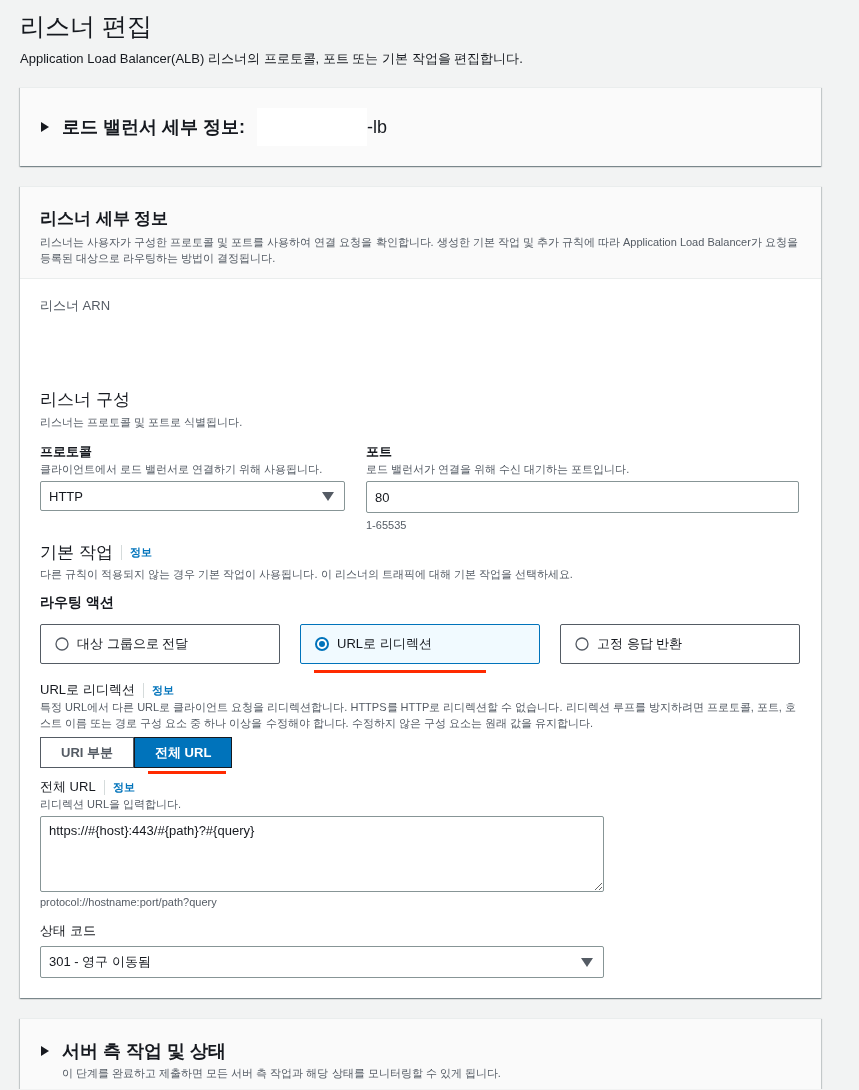 Image resolution: width=859 pixels, height=1090 pixels. I want to click on panel-title: 서버 측 작업 및 상태, so click(144, 1051).